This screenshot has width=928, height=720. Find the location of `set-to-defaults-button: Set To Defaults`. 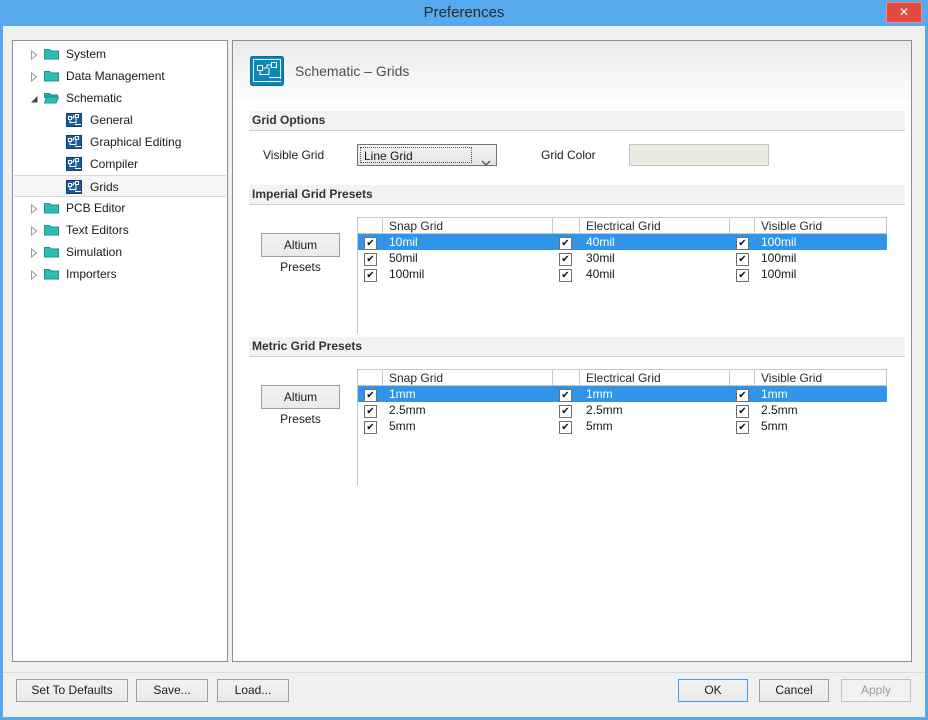

set-to-defaults-button: Set To Defaults is located at coordinates (72, 690).